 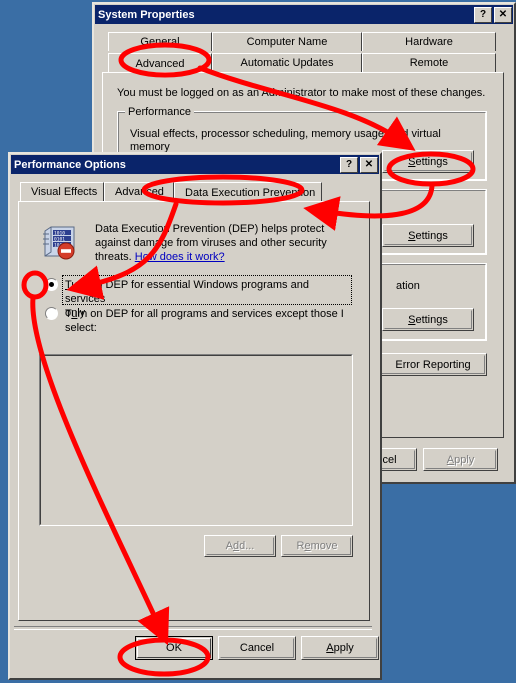 I want to click on system-properties-title: System Properties, so click(x=146, y=14).